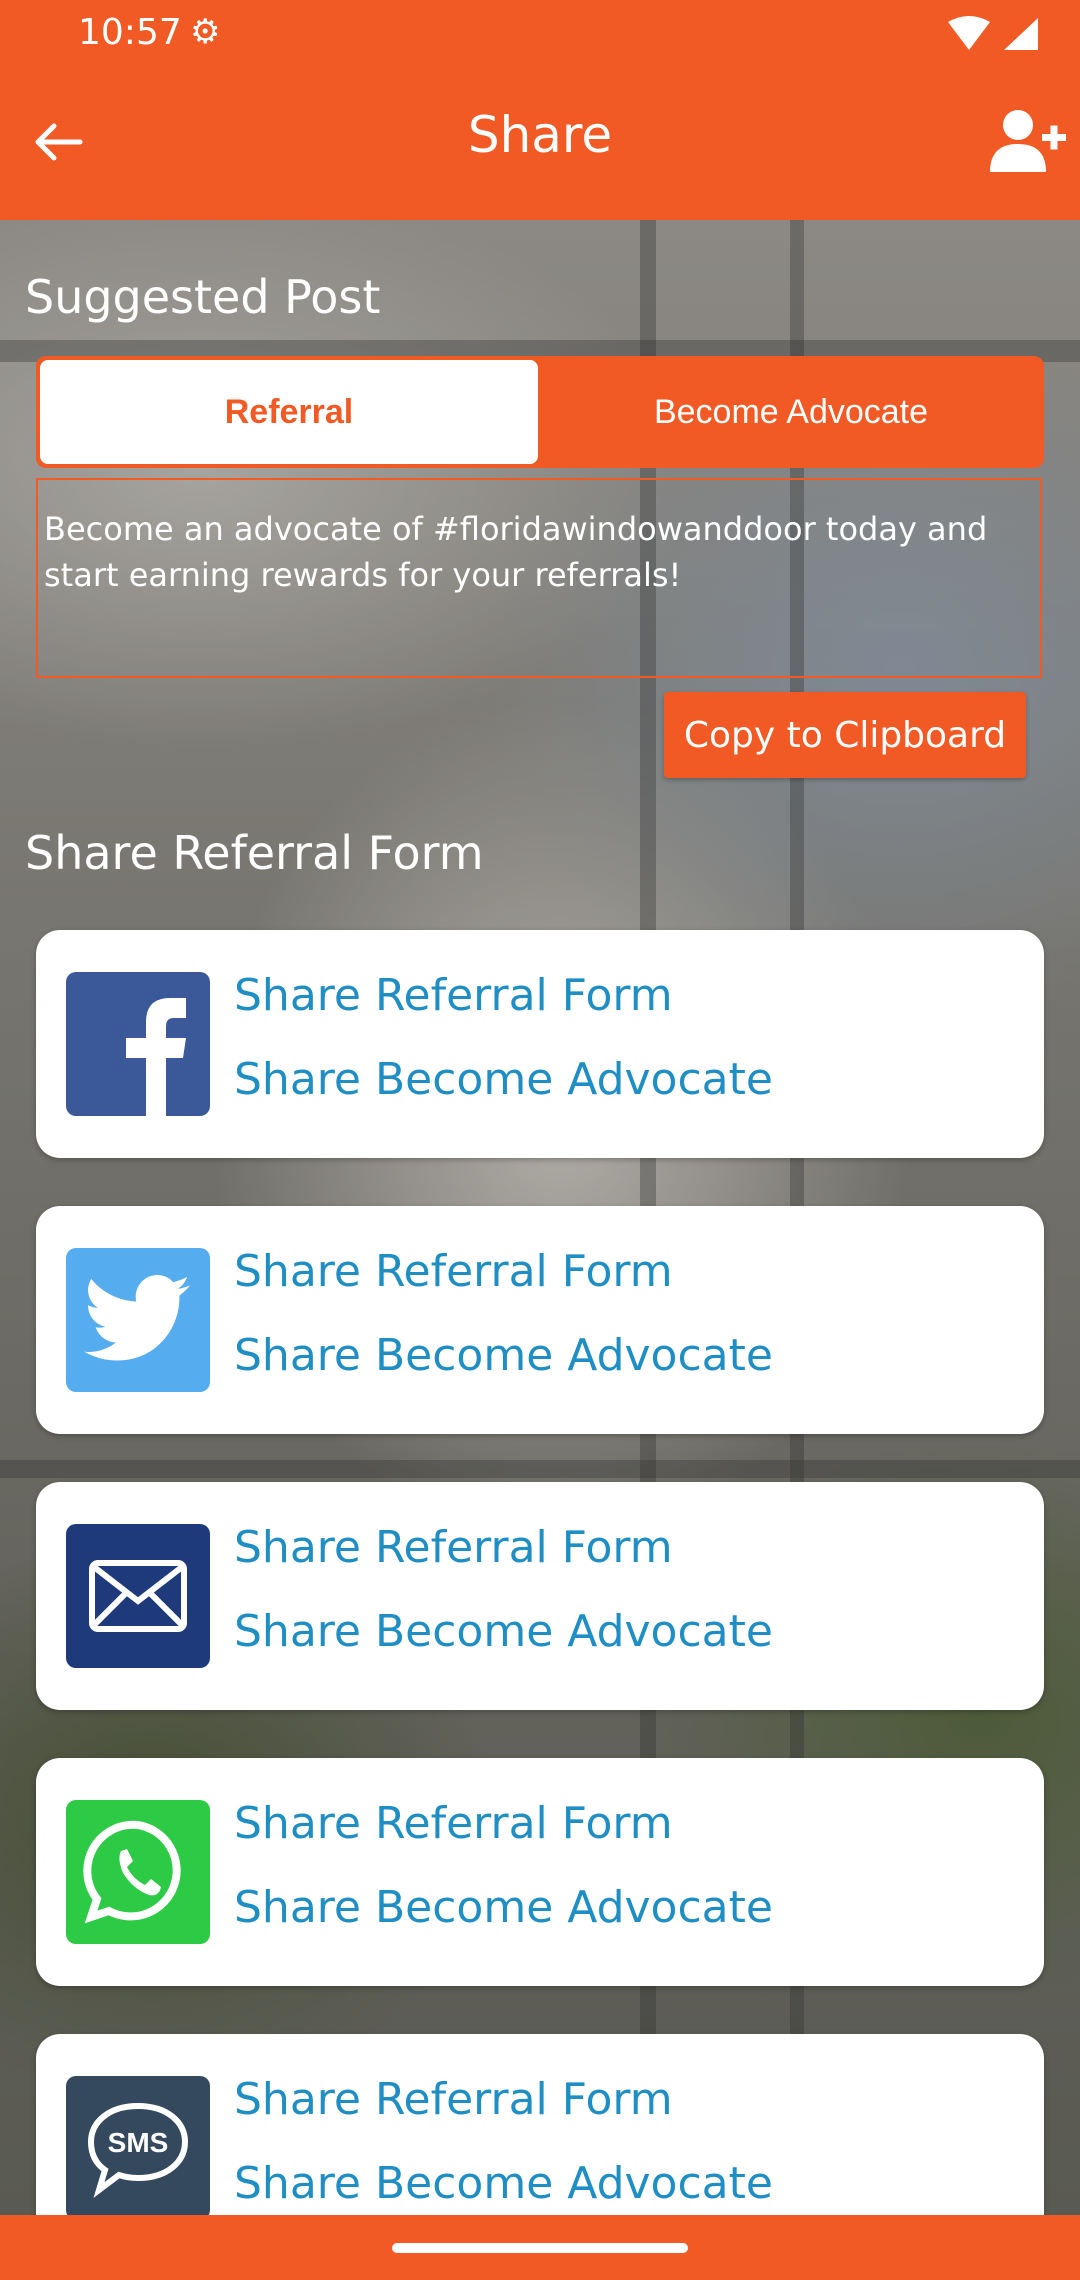 This screenshot has height=2280, width=1080. I want to click on signal-icons, so click(994, 36).